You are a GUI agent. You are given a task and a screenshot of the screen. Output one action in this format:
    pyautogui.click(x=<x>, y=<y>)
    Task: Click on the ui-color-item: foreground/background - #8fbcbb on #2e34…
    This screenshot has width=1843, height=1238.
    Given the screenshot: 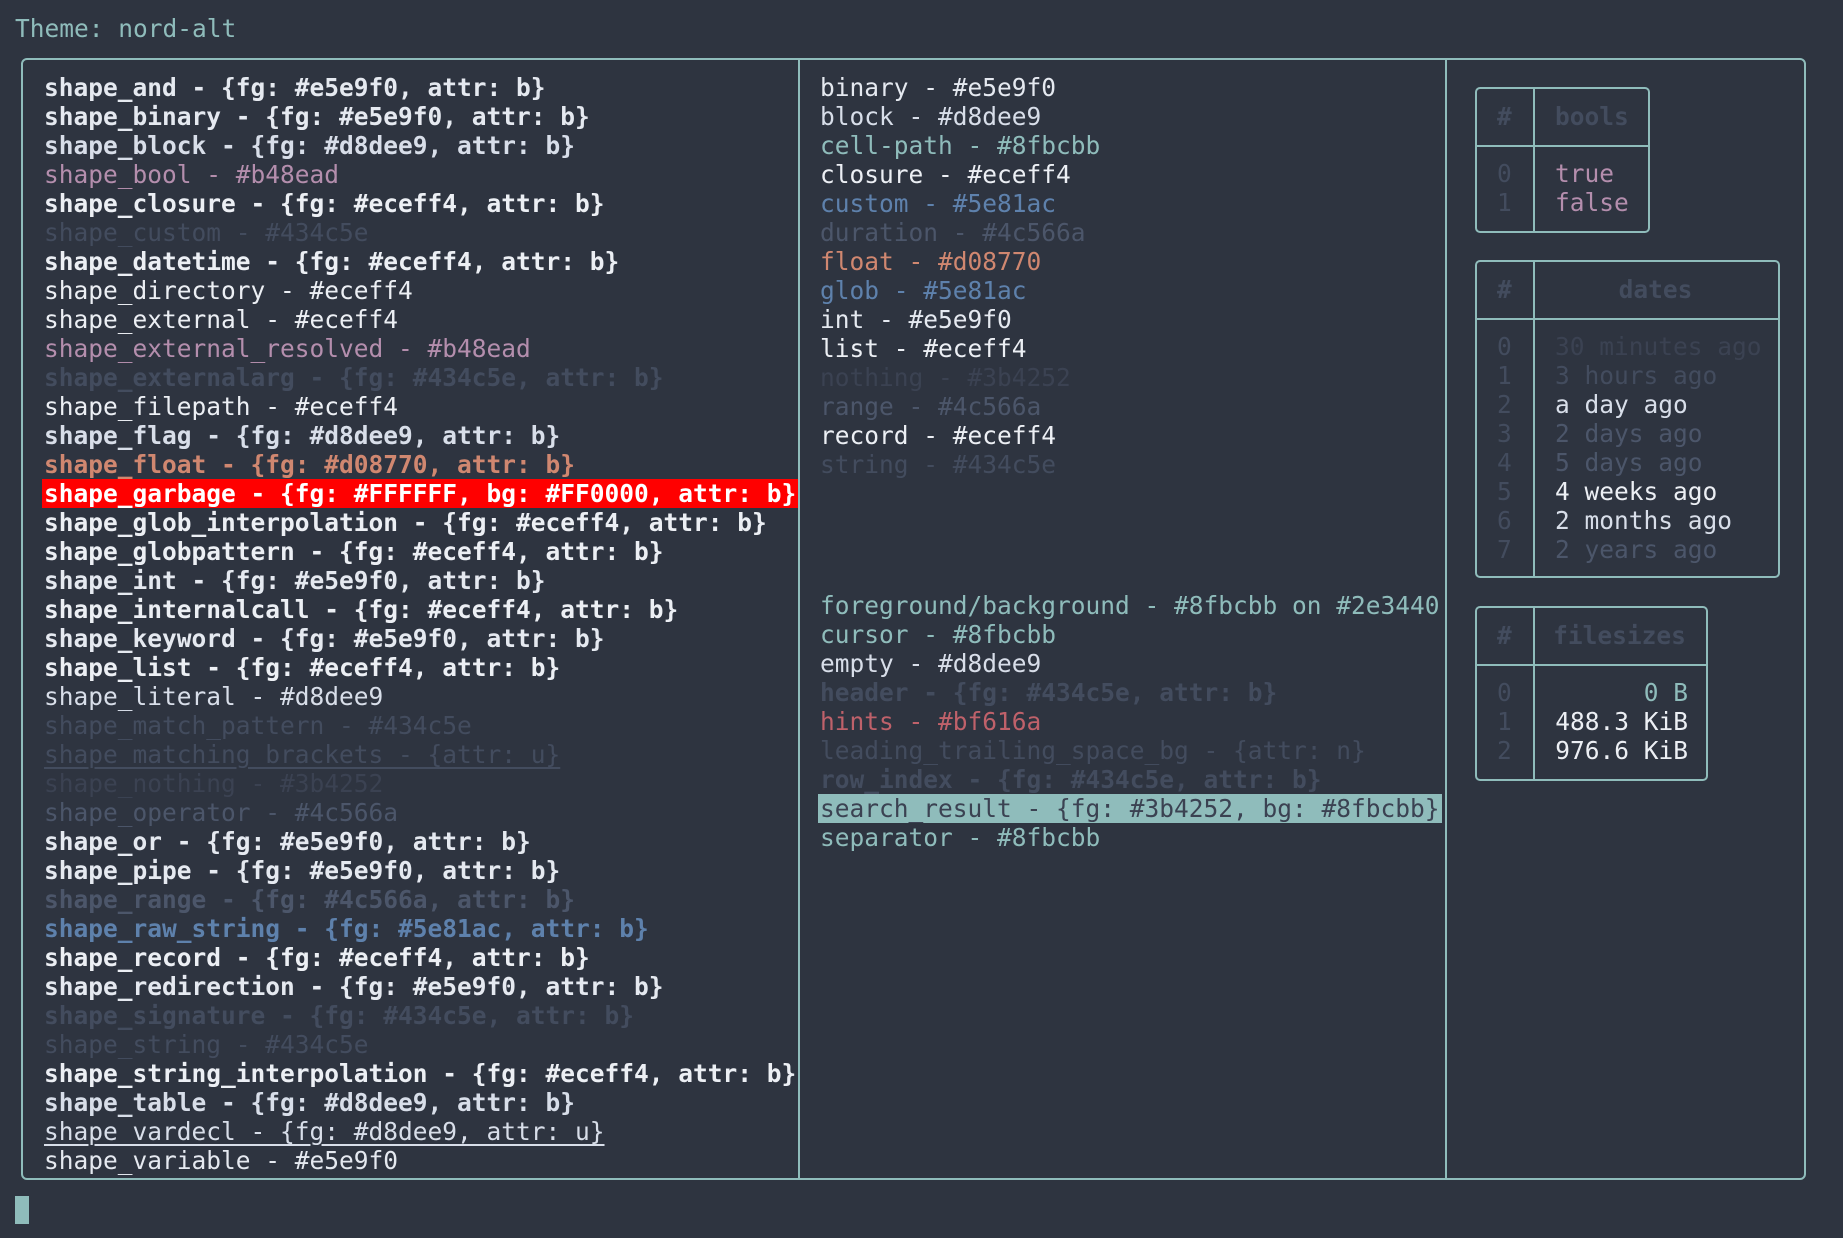 What is the action you would take?
    pyautogui.click(x=1131, y=605)
    